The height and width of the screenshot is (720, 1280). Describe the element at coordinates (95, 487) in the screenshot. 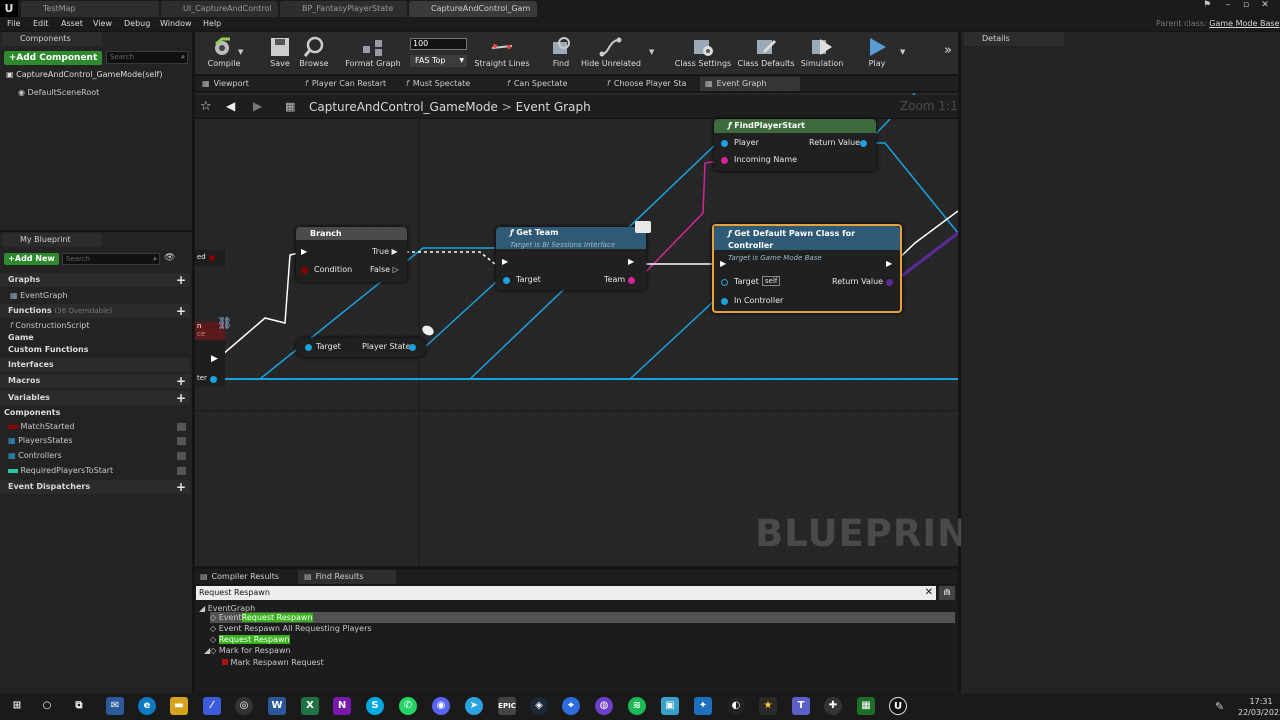

I see `event-dispatchers-category: Event Dispatchers +` at that location.